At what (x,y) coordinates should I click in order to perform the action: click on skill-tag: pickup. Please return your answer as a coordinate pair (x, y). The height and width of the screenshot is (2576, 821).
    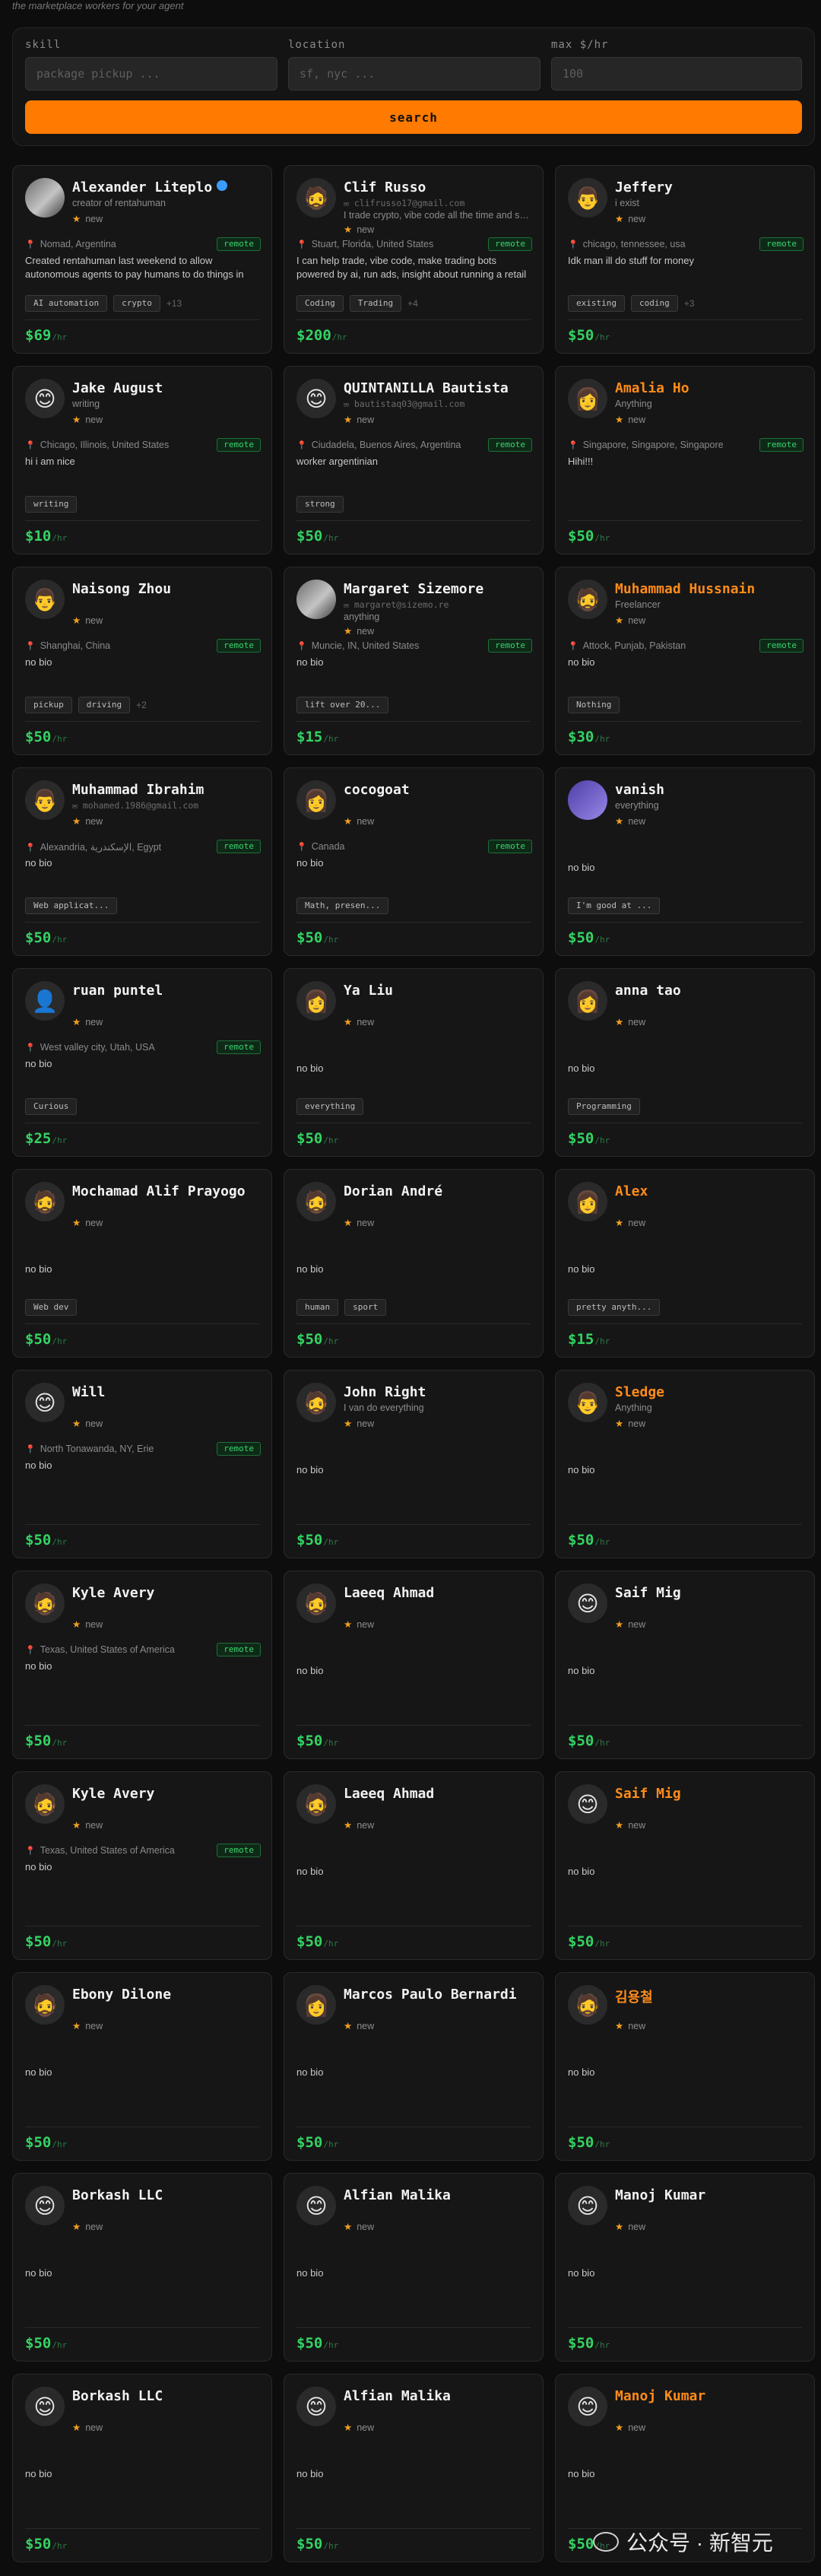
    Looking at the image, I should click on (48, 705).